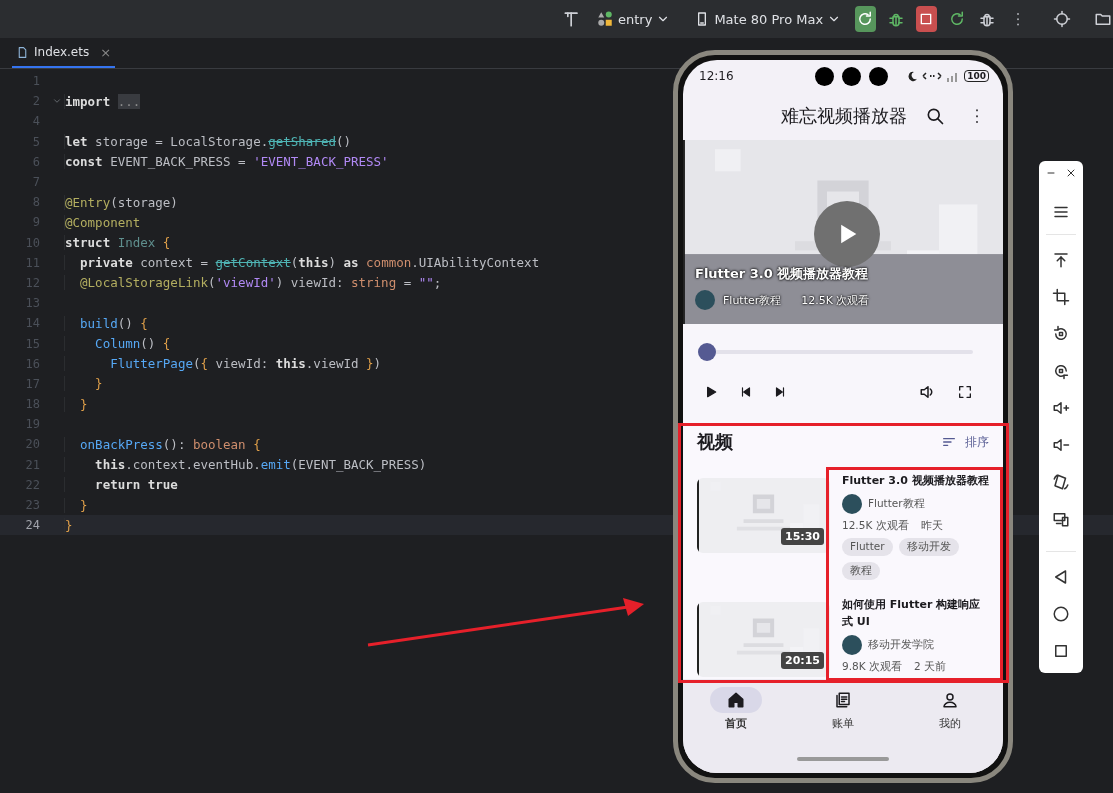 Image resolution: width=1113 pixels, height=793 pixels. What do you see at coordinates (935, 116) in the screenshot?
I see `search-icon` at bounding box center [935, 116].